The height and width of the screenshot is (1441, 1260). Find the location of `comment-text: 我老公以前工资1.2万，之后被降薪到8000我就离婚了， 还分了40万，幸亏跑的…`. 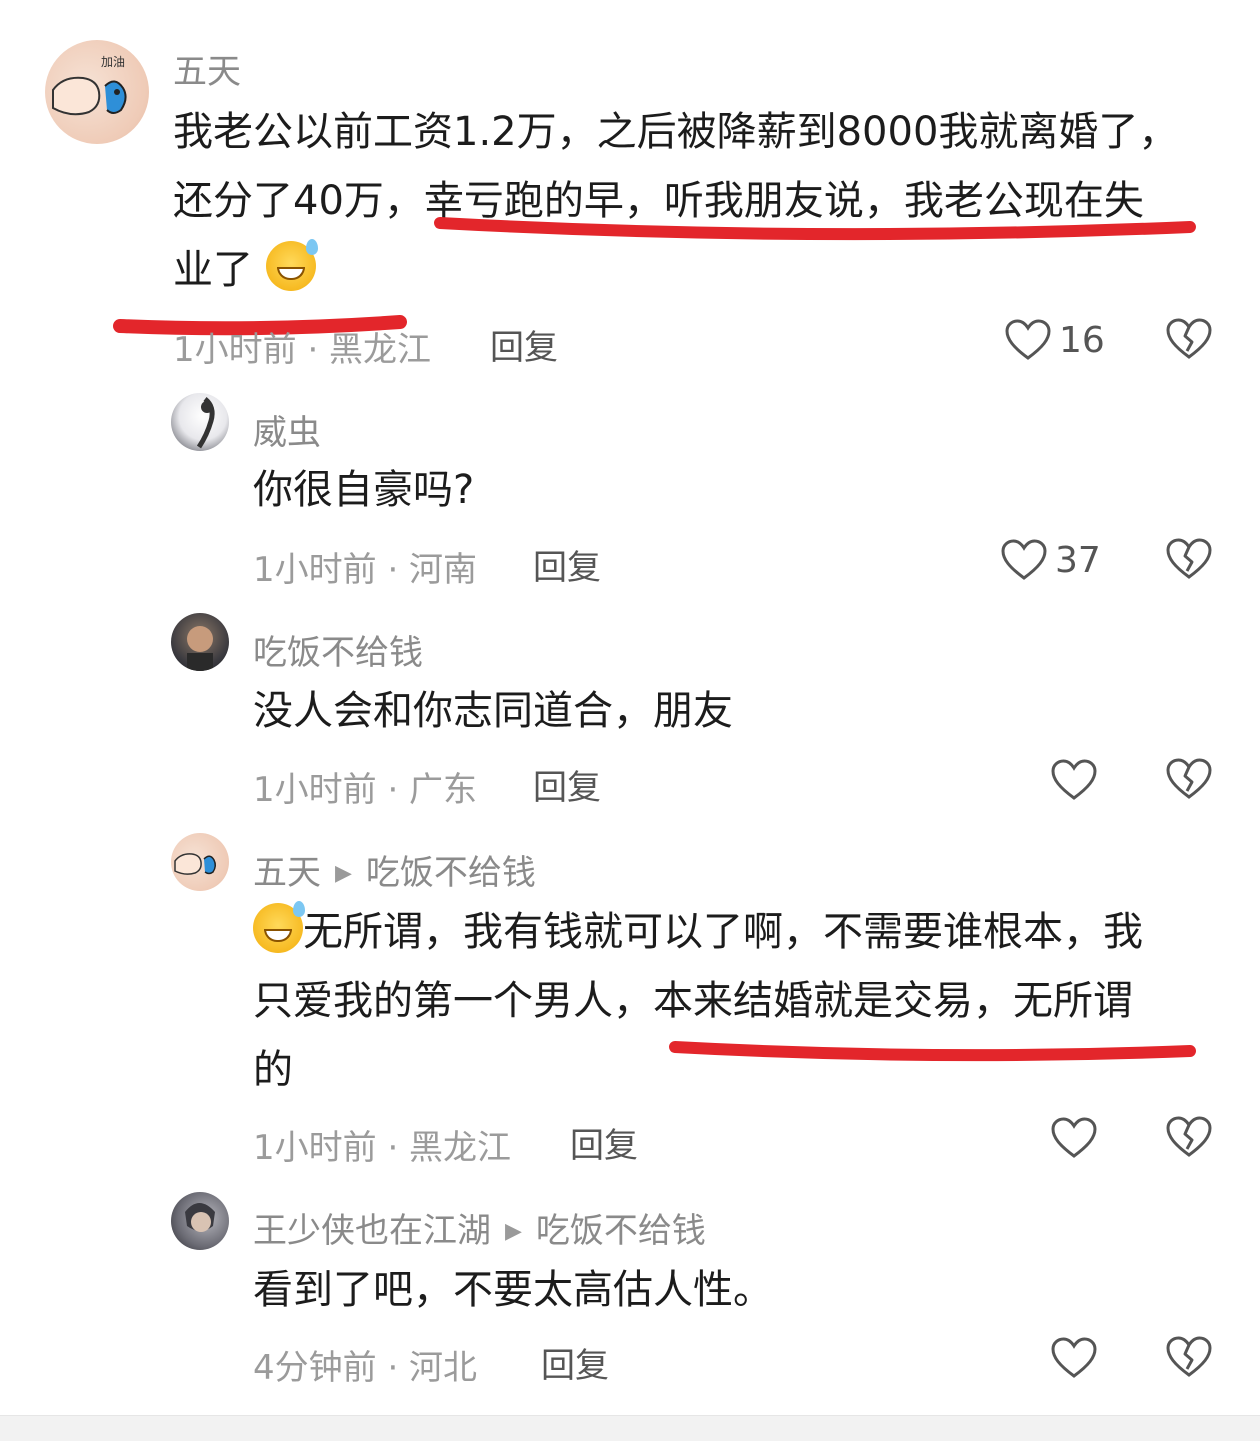

comment-text: 我老公以前工资1.2万，之后被降薪到8000我就离婚了， 还分了40万，幸亏跑的… is located at coordinates (693, 201).